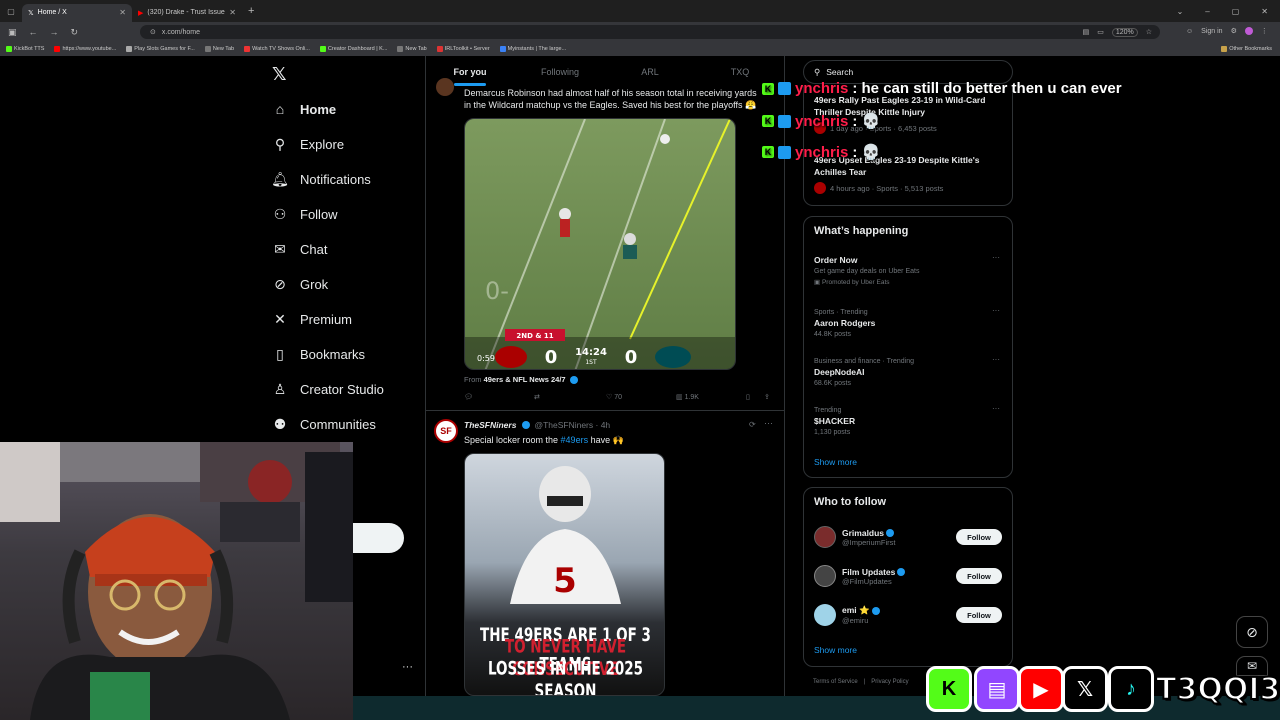  I want to click on source-link: 49ers & NFL News 24/7, so click(525, 379).